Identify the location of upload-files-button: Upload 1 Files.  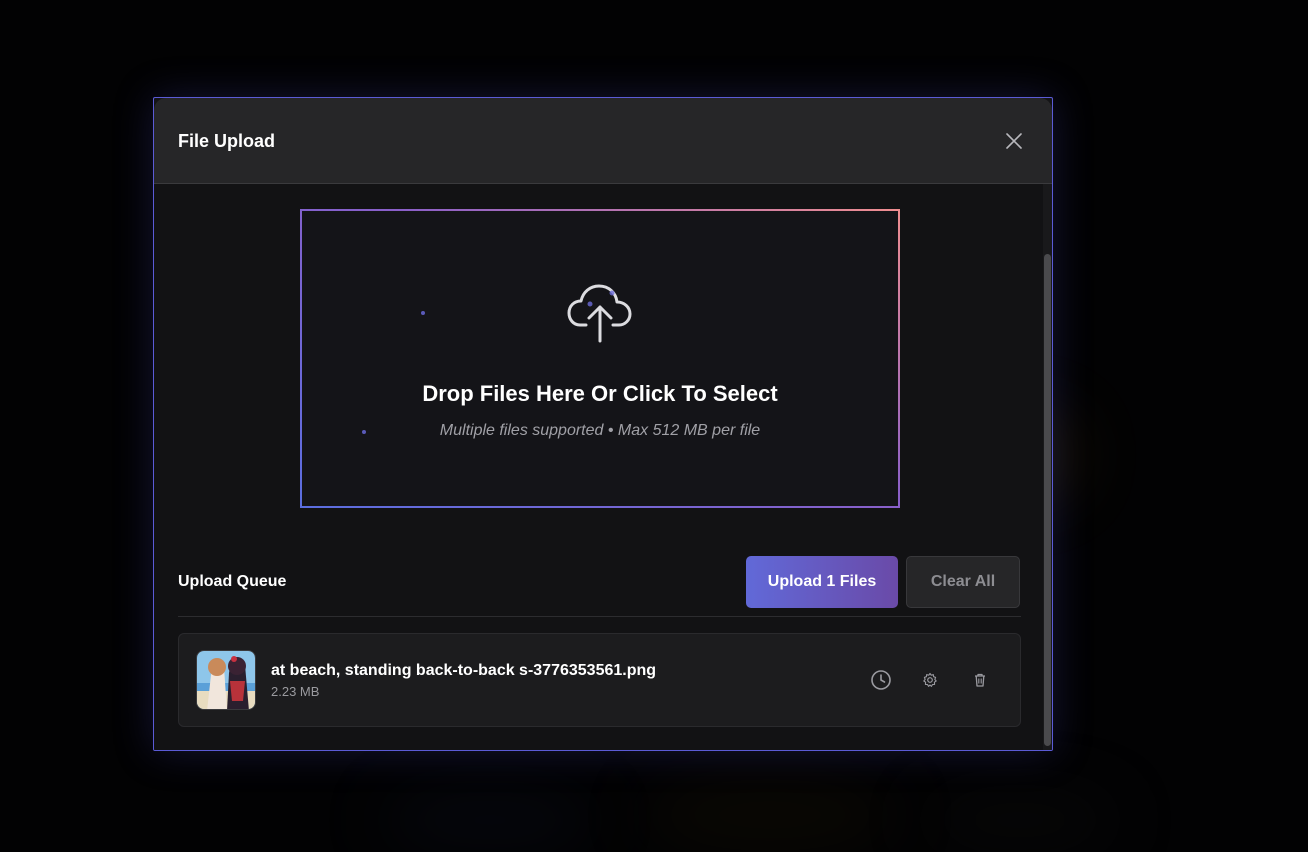
(822, 582).